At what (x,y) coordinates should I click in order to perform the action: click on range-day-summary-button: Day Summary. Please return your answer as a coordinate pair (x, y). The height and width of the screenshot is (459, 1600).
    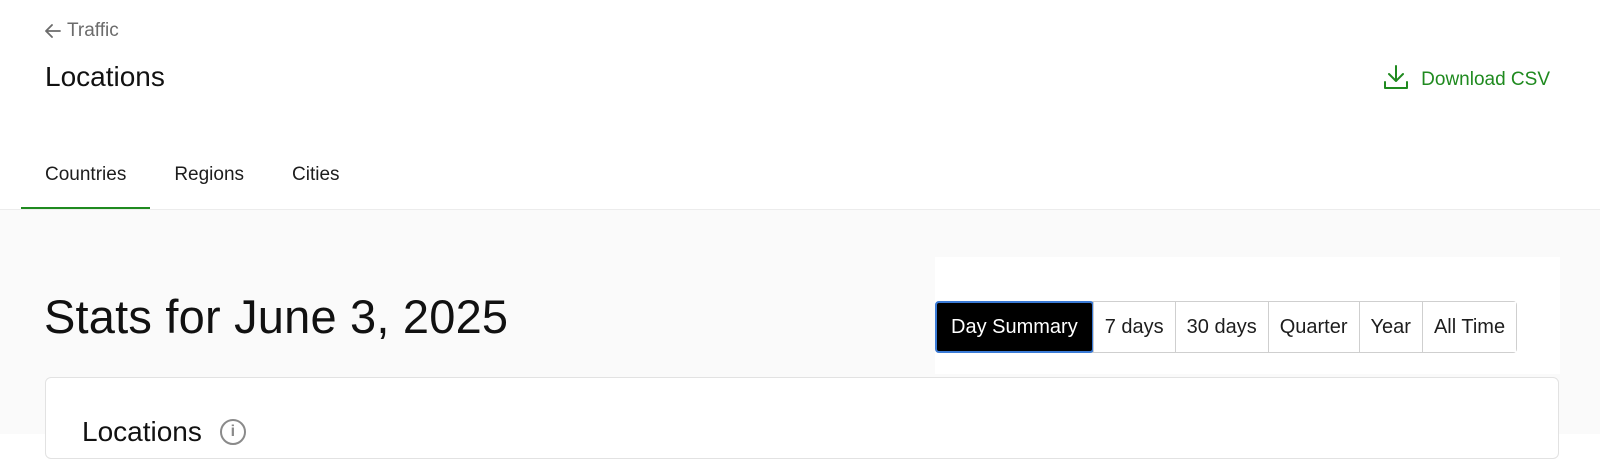
    Looking at the image, I should click on (1014, 327).